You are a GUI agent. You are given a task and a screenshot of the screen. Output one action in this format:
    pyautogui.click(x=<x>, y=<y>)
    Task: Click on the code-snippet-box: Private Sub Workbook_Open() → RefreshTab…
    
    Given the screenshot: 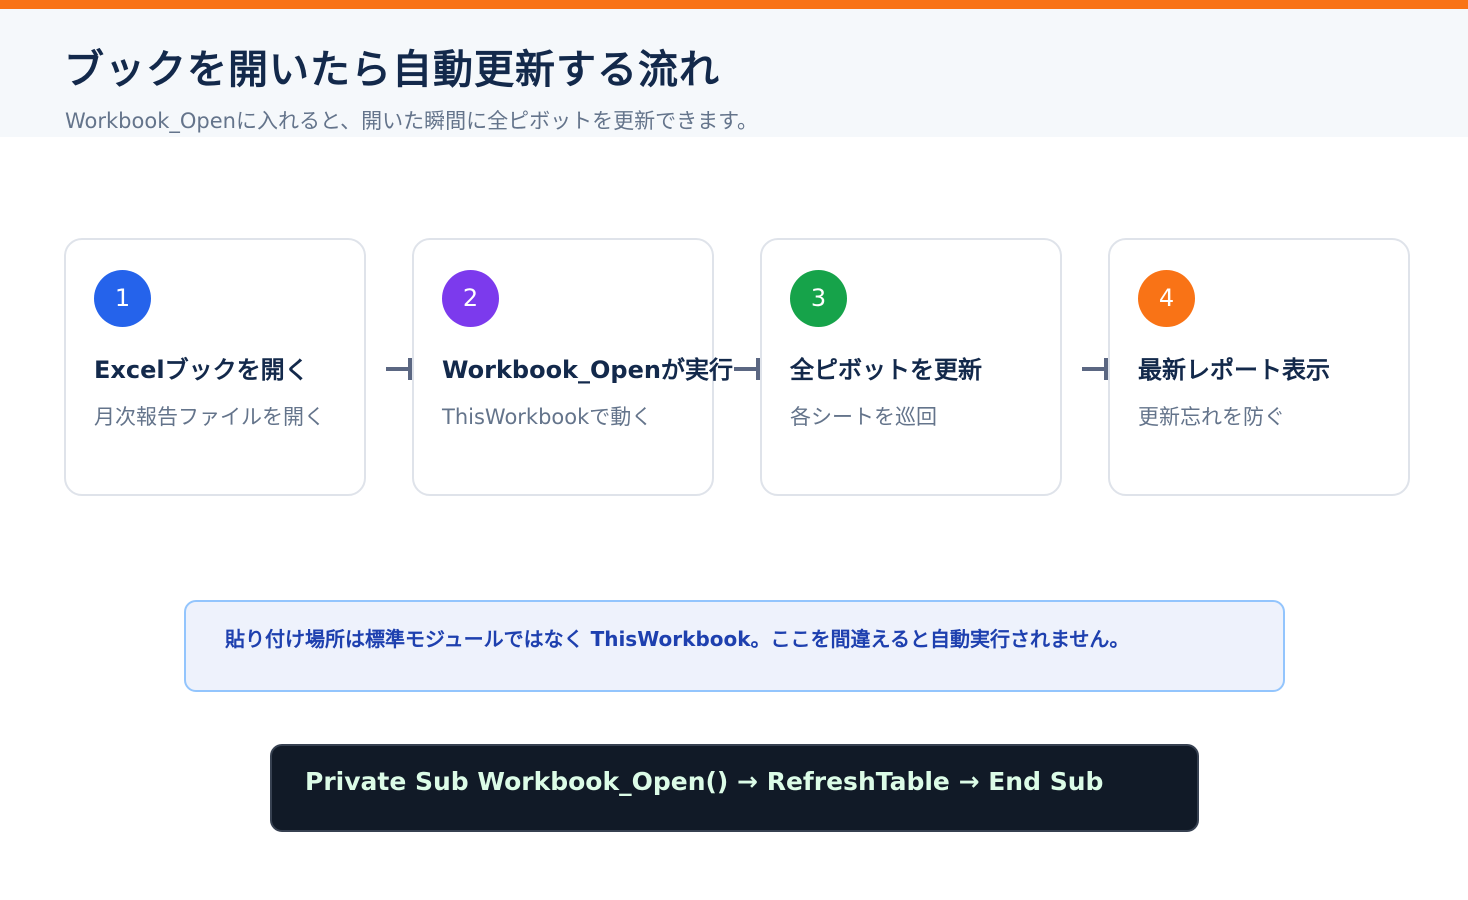 What is the action you would take?
    pyautogui.click(x=734, y=788)
    